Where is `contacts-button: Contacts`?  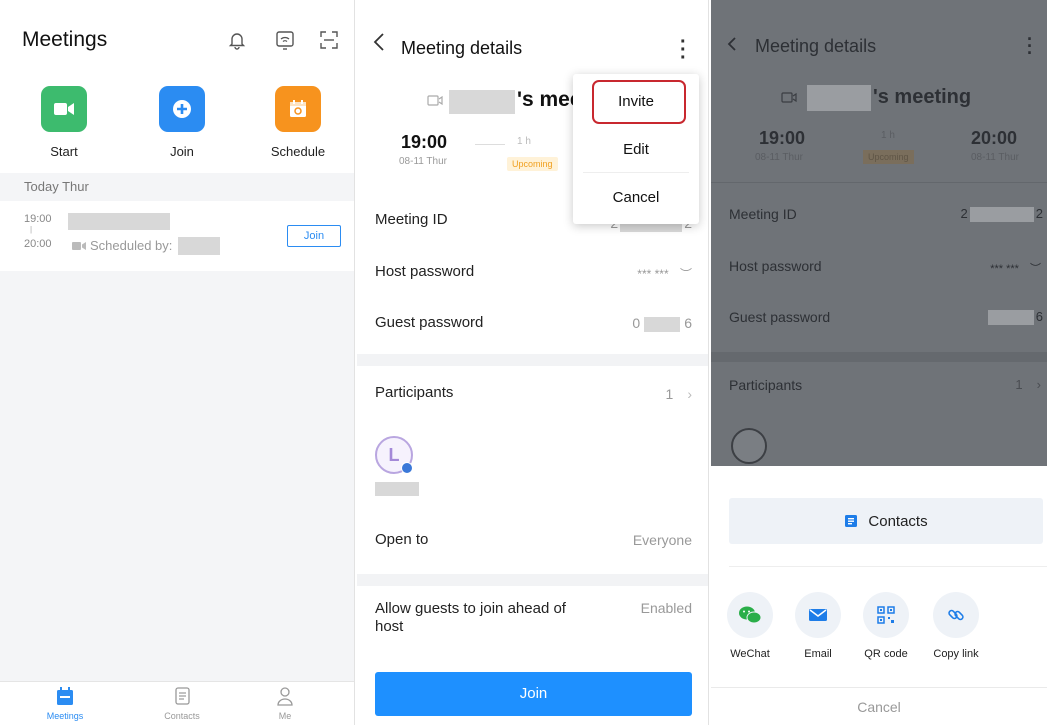 contacts-button: Contacts is located at coordinates (886, 521).